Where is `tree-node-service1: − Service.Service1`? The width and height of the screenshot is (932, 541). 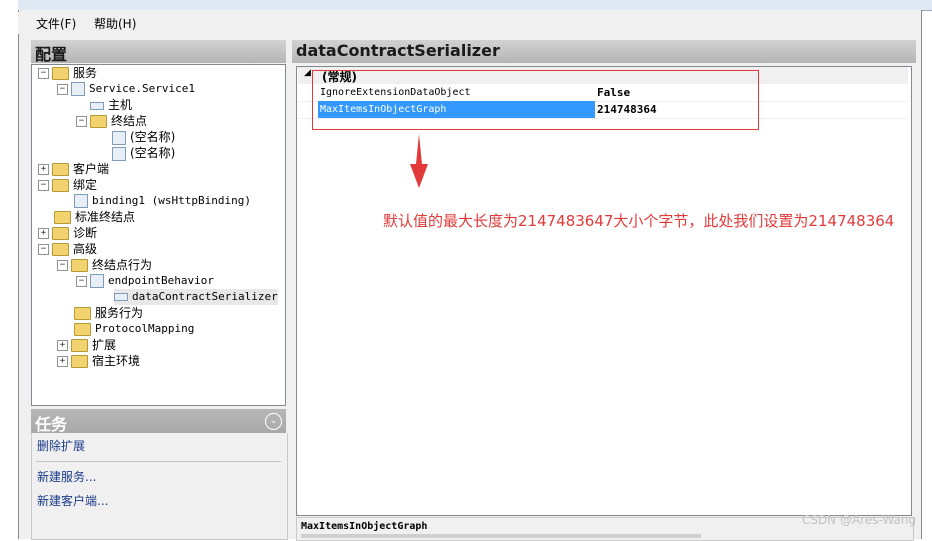 tree-node-service1: − Service.Service1 is located at coordinates (126, 89).